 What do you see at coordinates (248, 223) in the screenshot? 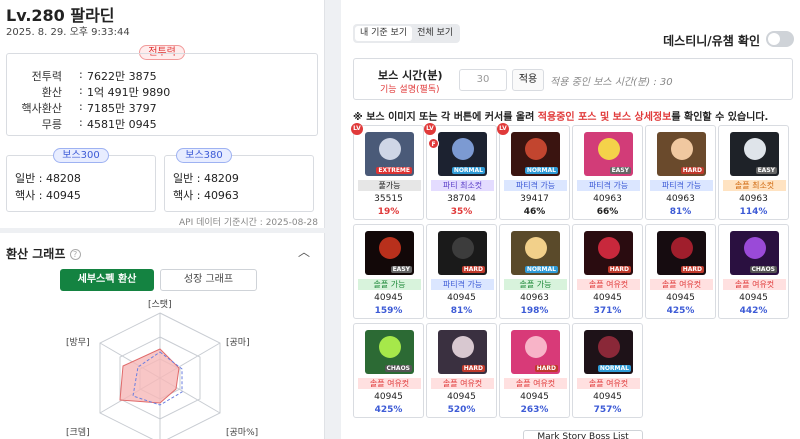
I see `api-note: API 데이터 기준시간 : 2025-08-28` at bounding box center [248, 223].